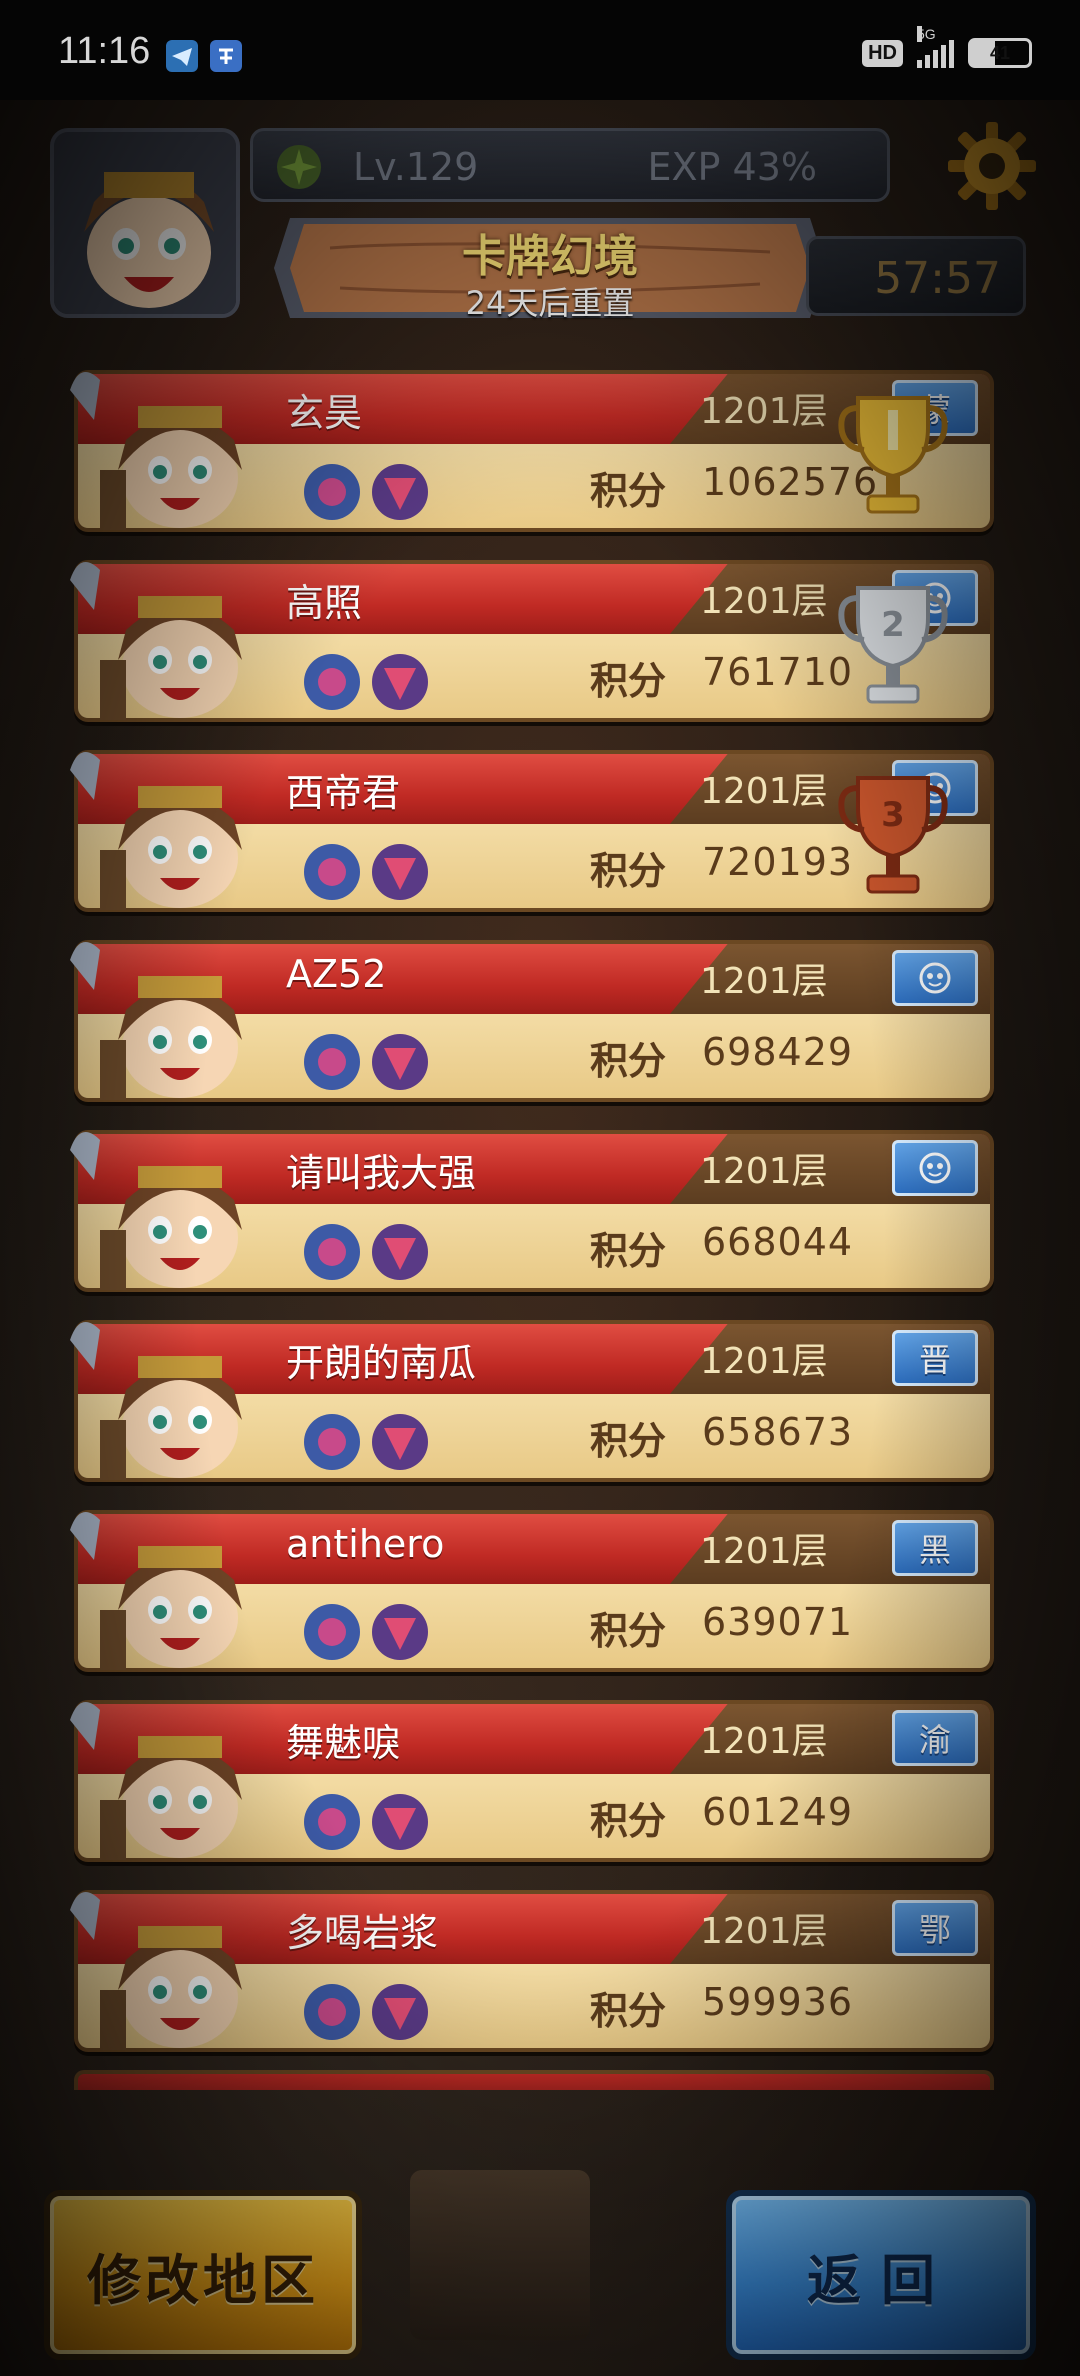  I want to click on region-badge: 晋, so click(935, 1358).